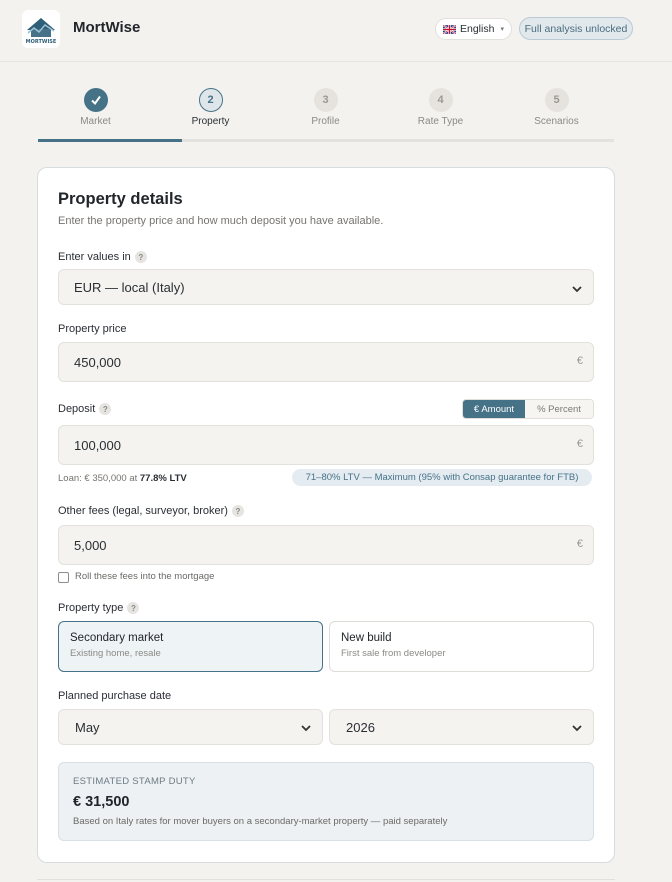 The image size is (672, 882). I want to click on other-fees-input: 5,000 €, so click(326, 545).